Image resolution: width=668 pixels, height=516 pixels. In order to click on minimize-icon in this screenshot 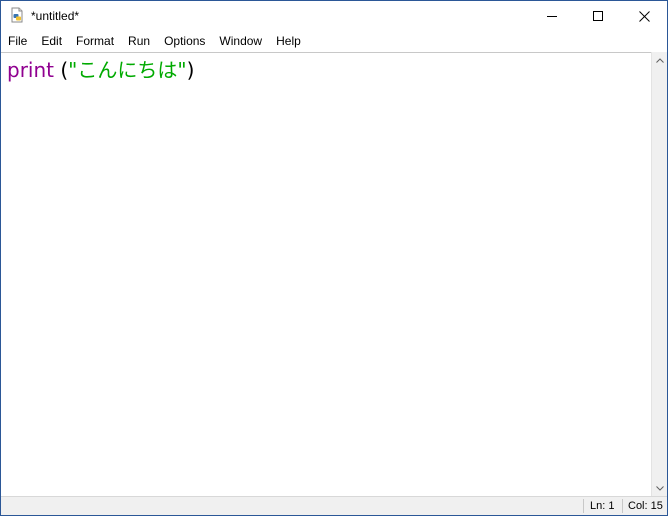, I will do `click(552, 16)`.